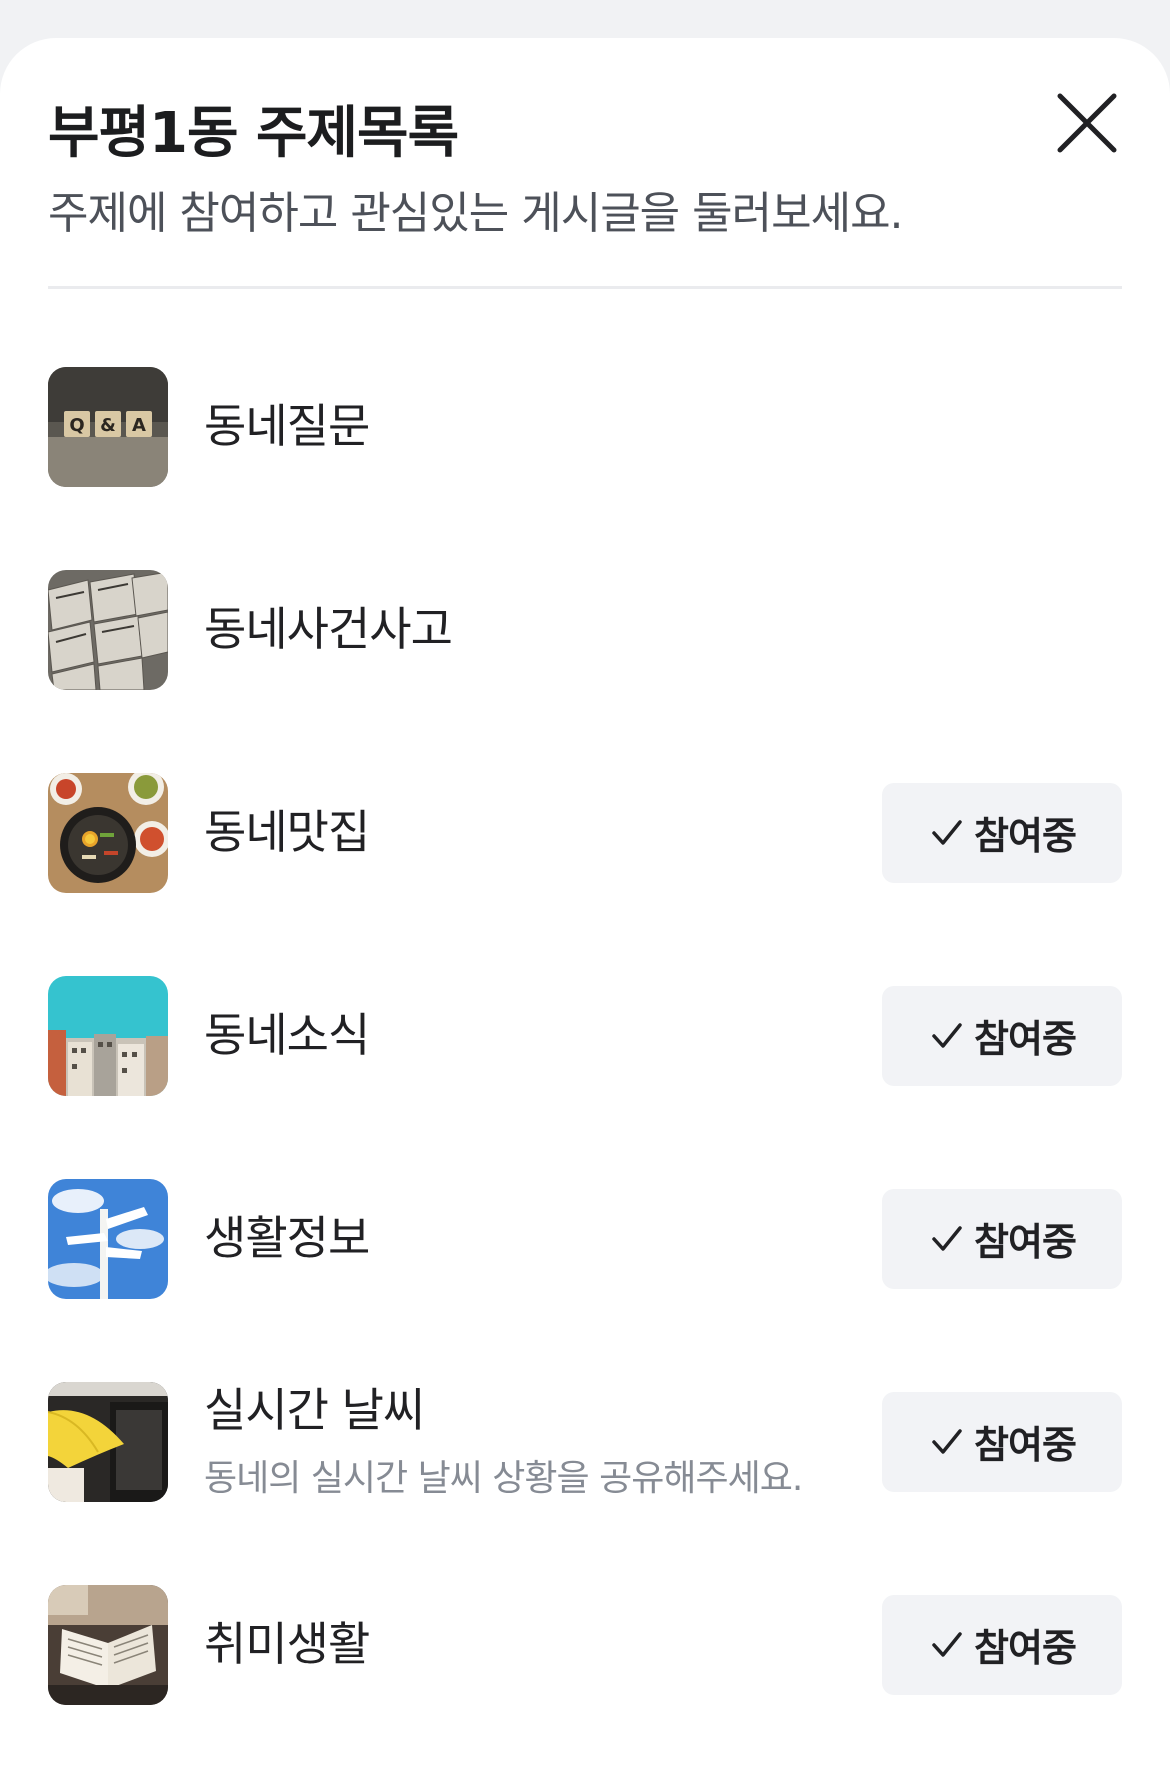  I want to click on topic-thumbnail-qa: Q & A, so click(108, 426).